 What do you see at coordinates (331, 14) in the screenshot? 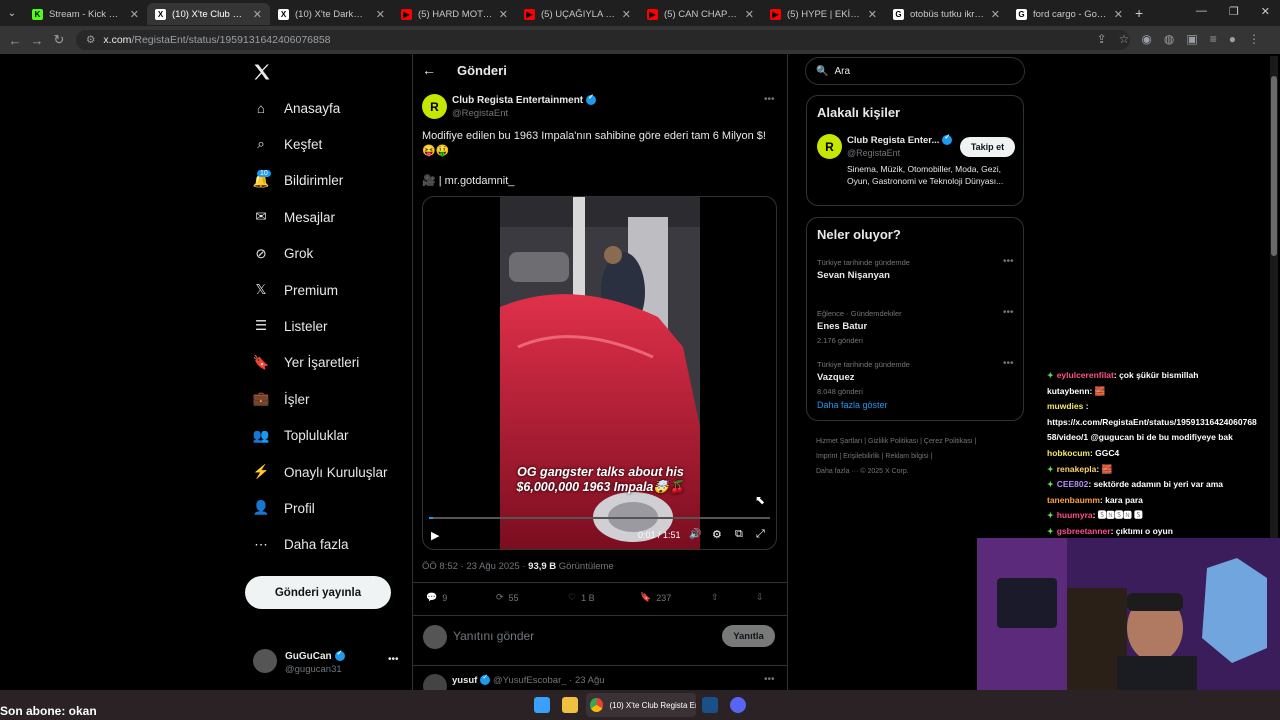
I see `browser-tab: X (10) X'te DarkWeb Haber ✕` at bounding box center [331, 14].